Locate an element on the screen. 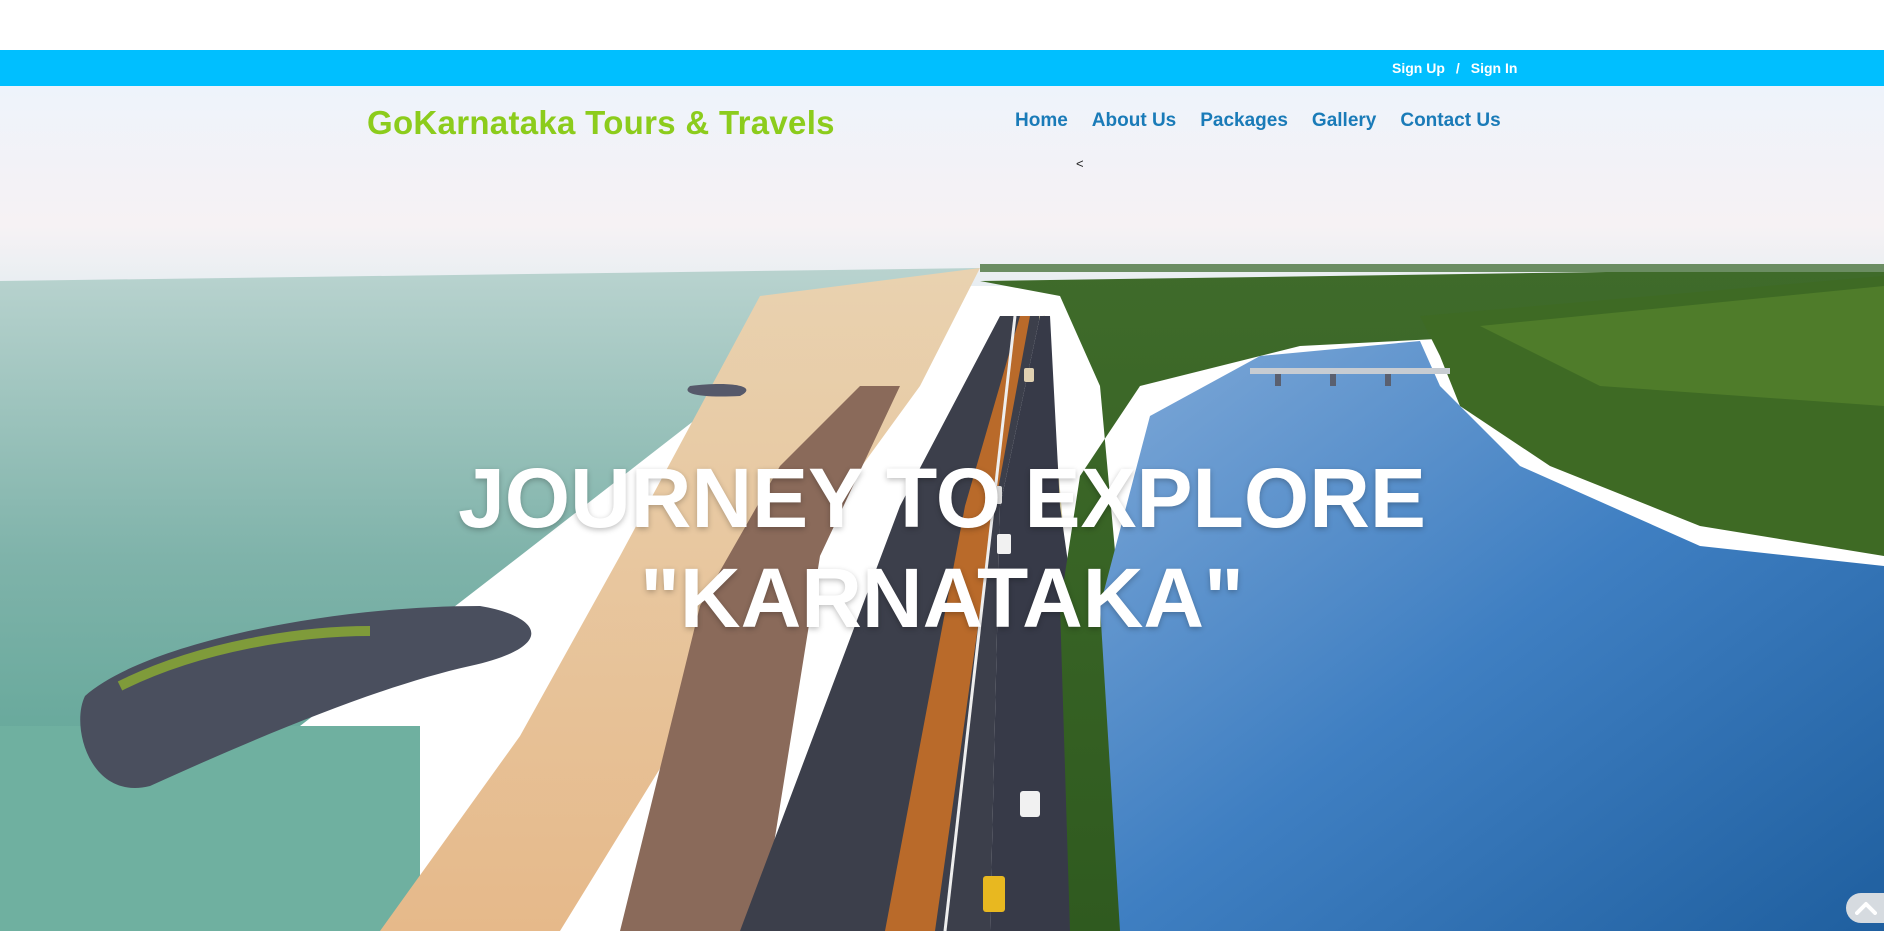  nav-packages: Packages is located at coordinates (1244, 121).